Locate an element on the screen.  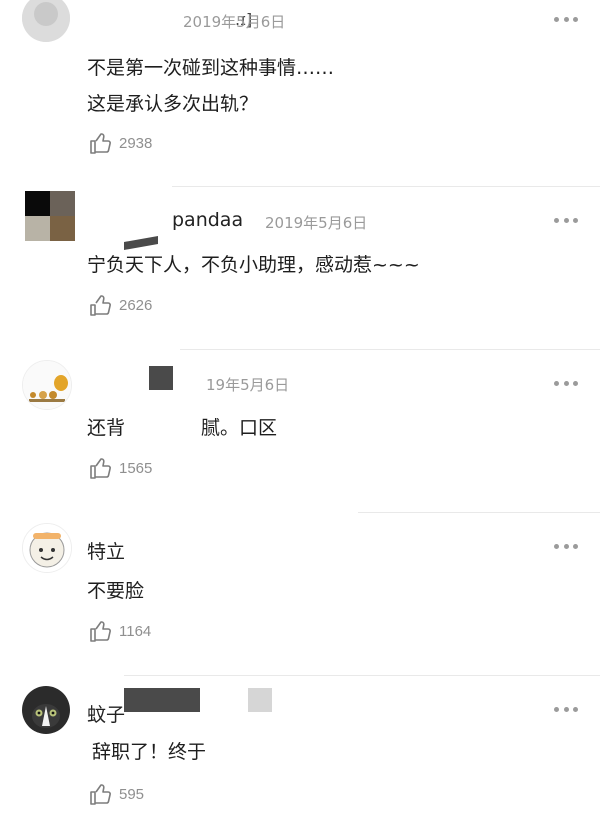
username: pandaa is located at coordinates (207, 220).